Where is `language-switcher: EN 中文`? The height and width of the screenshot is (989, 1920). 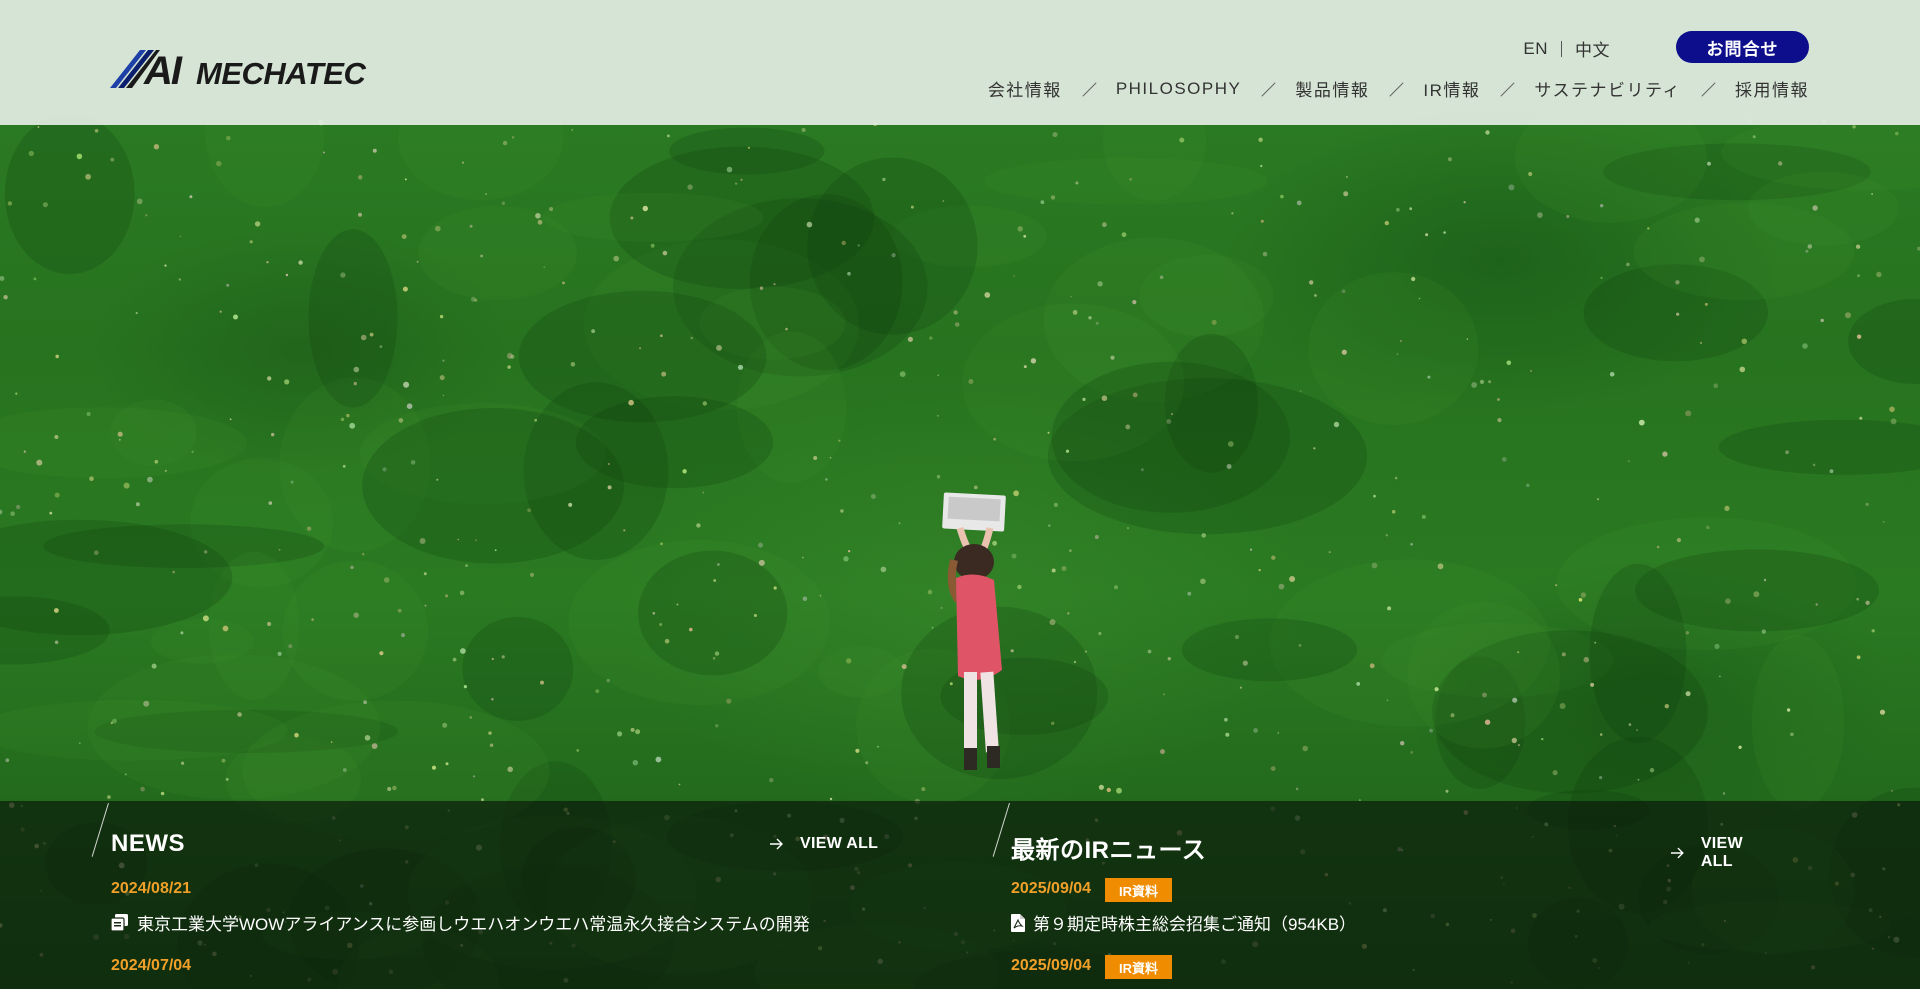
language-switcher: EN 中文 is located at coordinates (1566, 48).